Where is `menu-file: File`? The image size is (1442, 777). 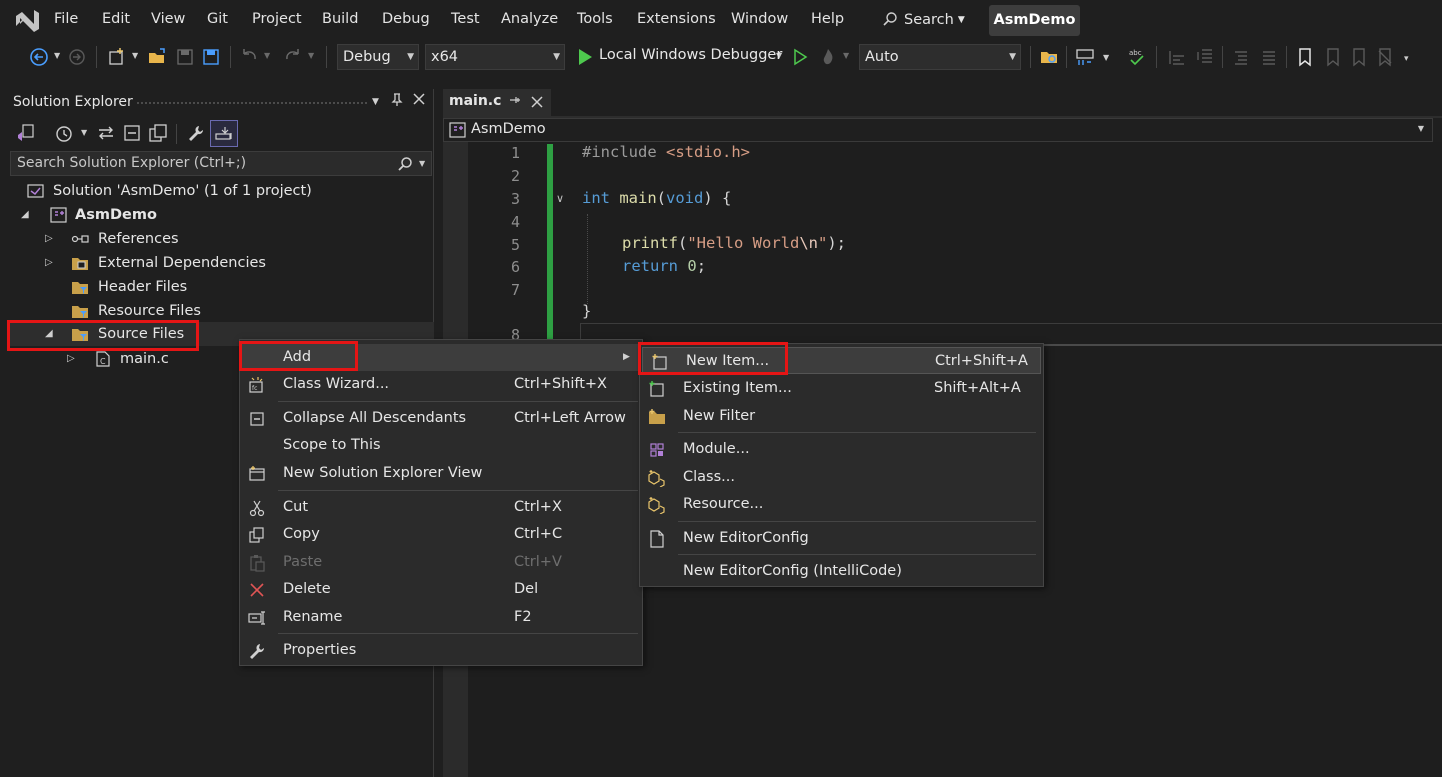 menu-file: File is located at coordinates (66, 19).